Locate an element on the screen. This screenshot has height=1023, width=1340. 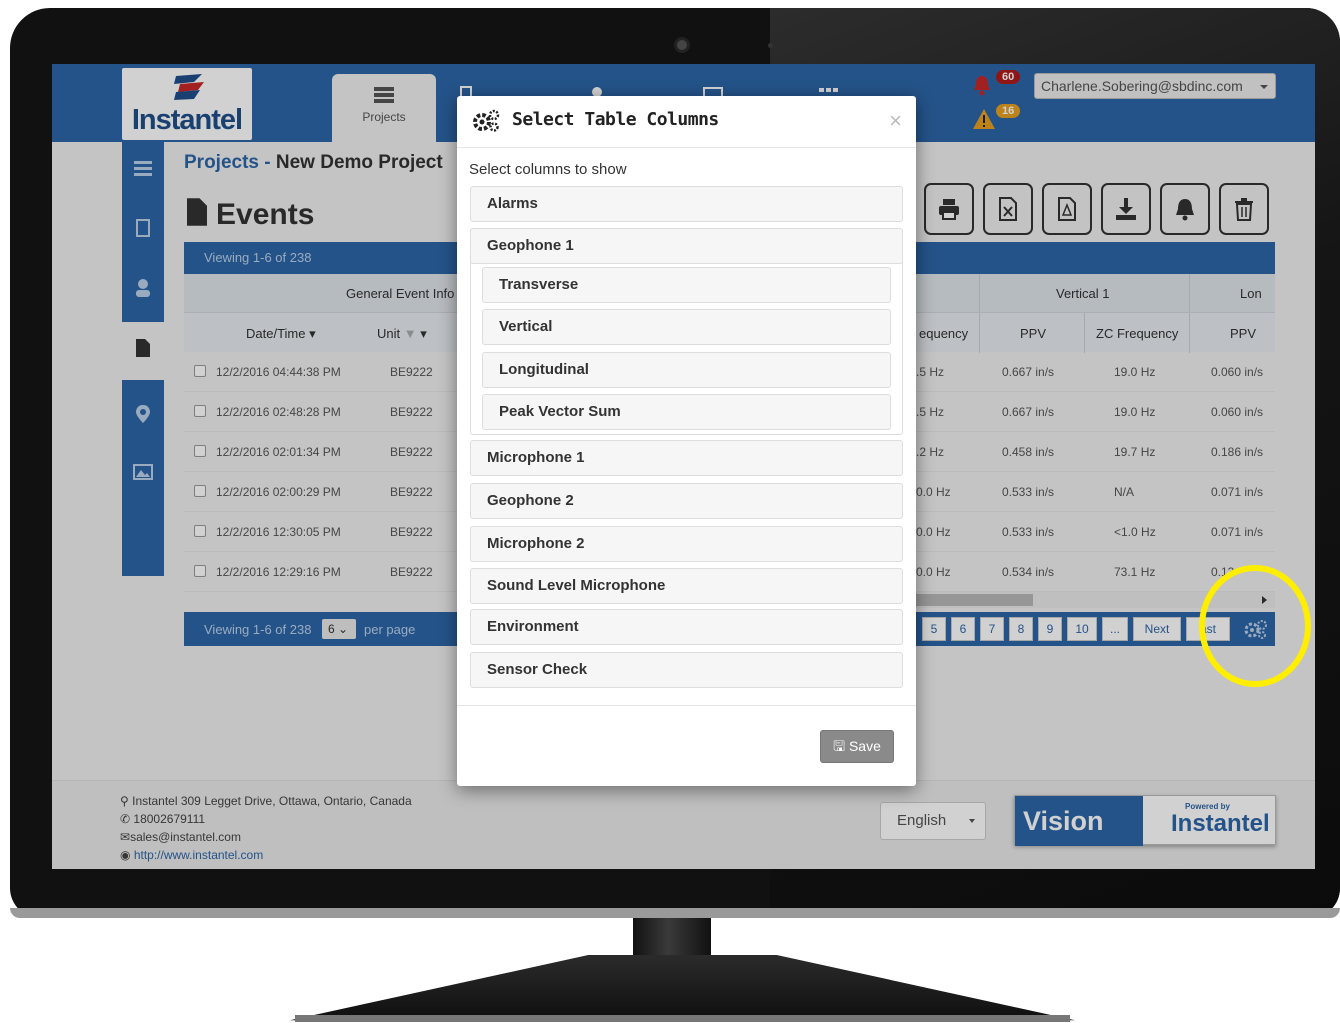
column-option-microphone-1: Microphone 1 is located at coordinates (686, 458).